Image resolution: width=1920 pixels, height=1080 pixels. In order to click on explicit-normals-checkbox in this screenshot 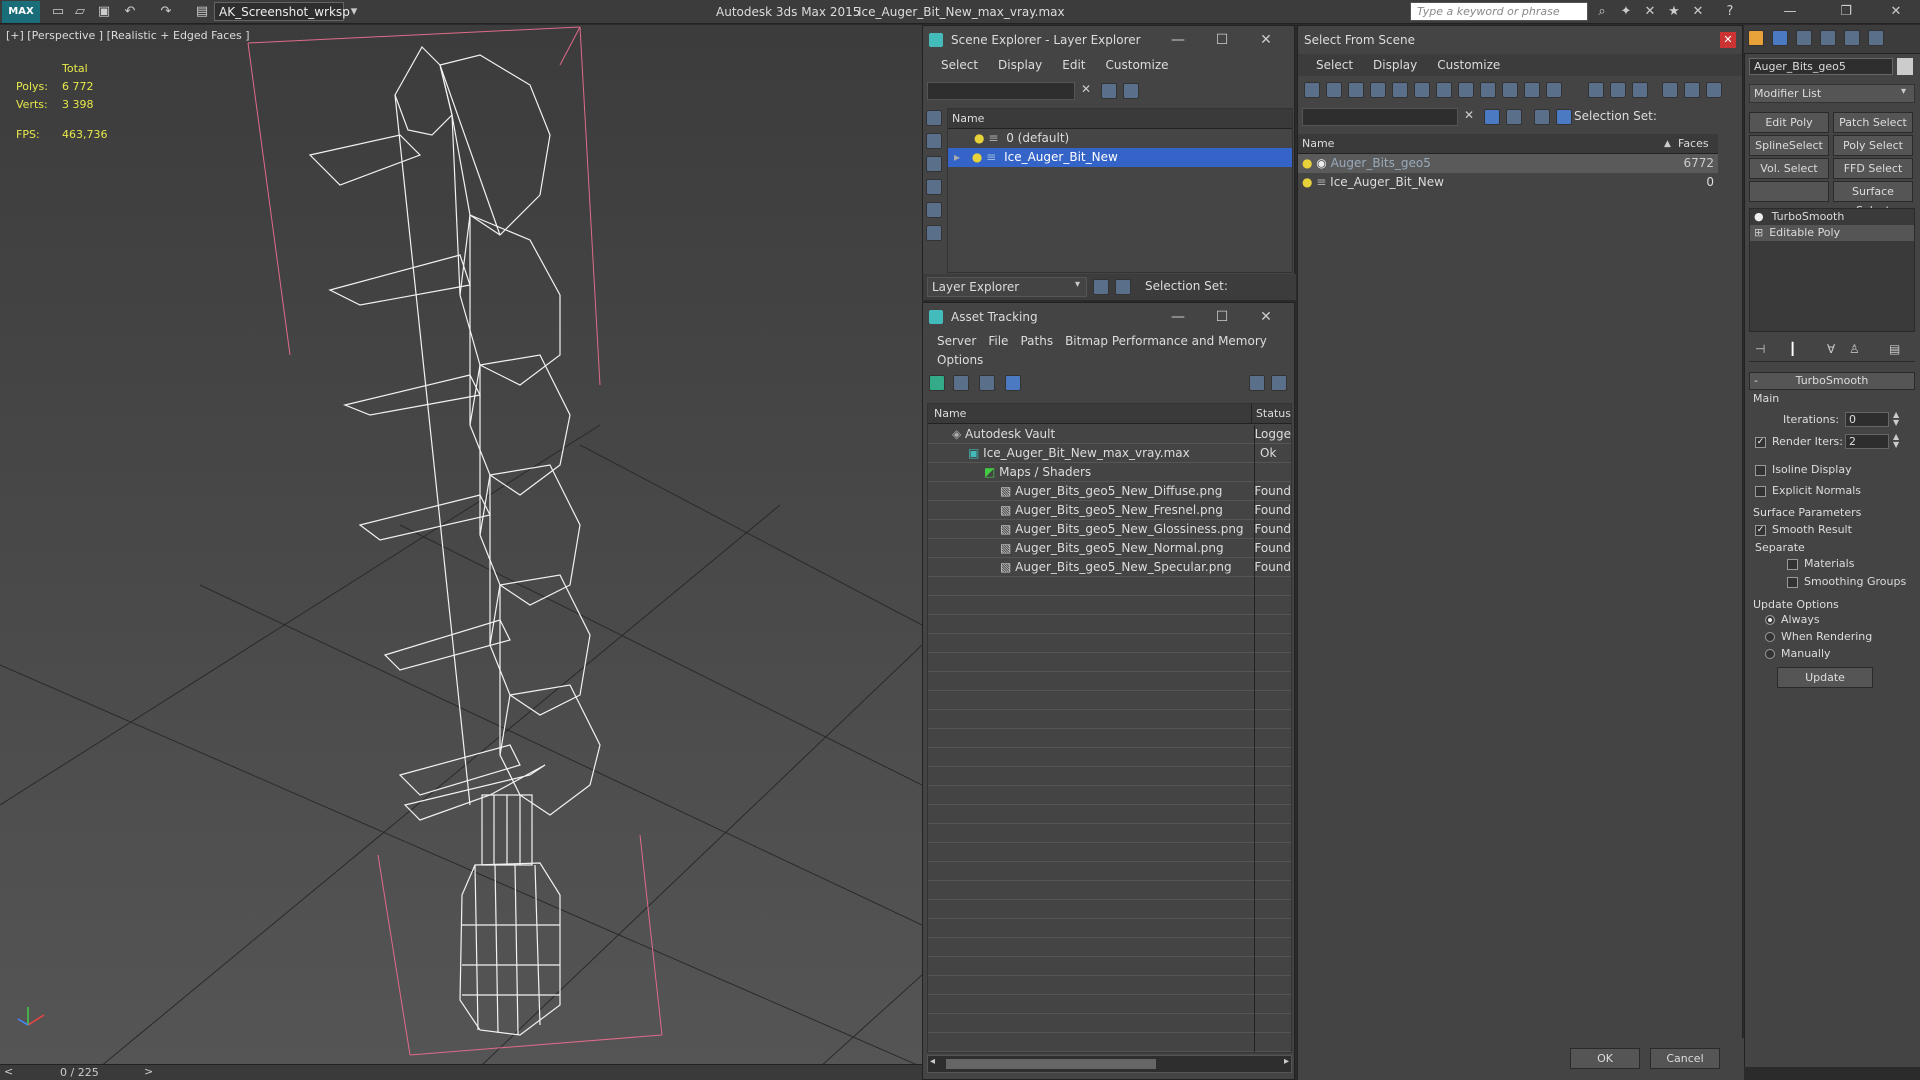, I will do `click(1760, 491)`.